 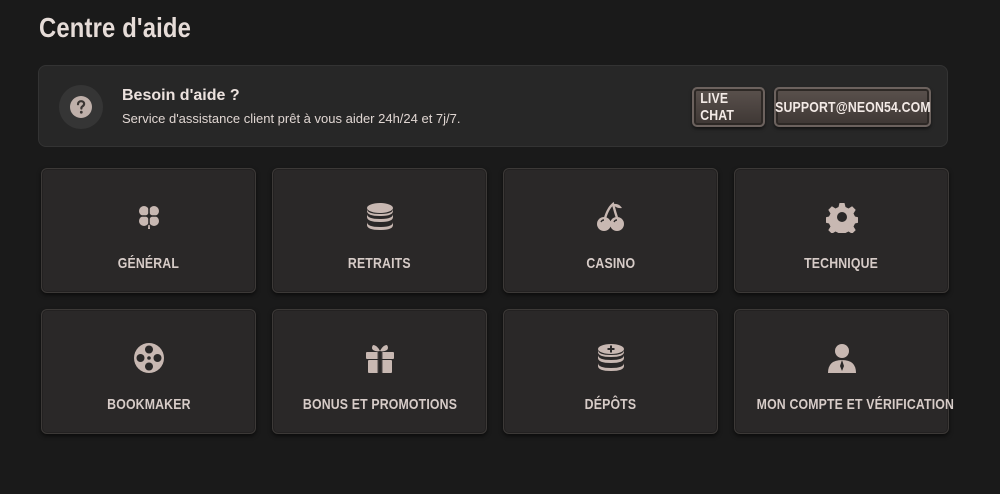 I want to click on category-card-mon-compte: MON COMPTE ET VÉRIFICATION, so click(x=844, y=371).